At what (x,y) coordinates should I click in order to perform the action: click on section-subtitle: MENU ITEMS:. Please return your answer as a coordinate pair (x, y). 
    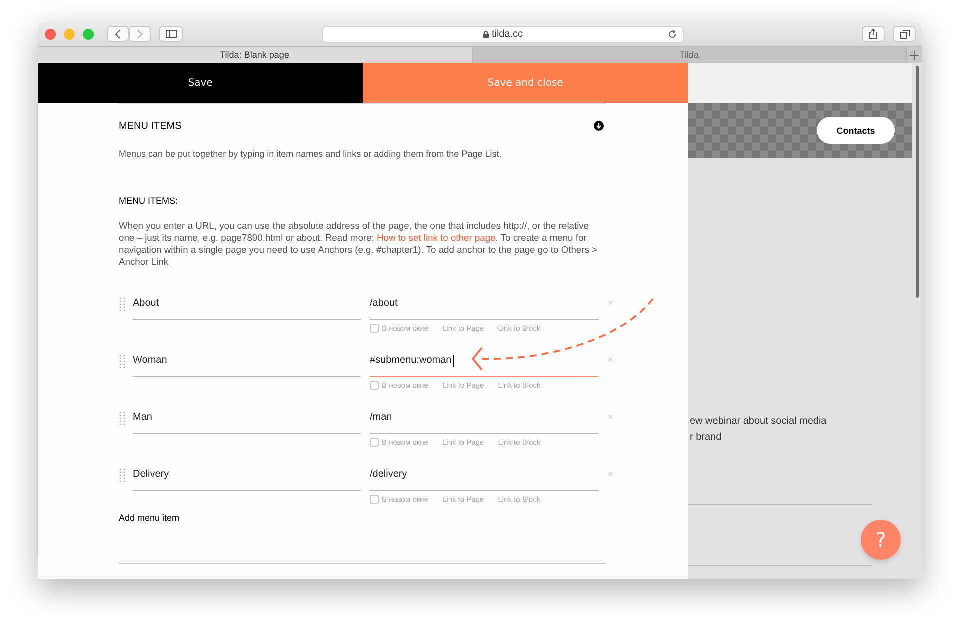
    Looking at the image, I should click on (149, 201).